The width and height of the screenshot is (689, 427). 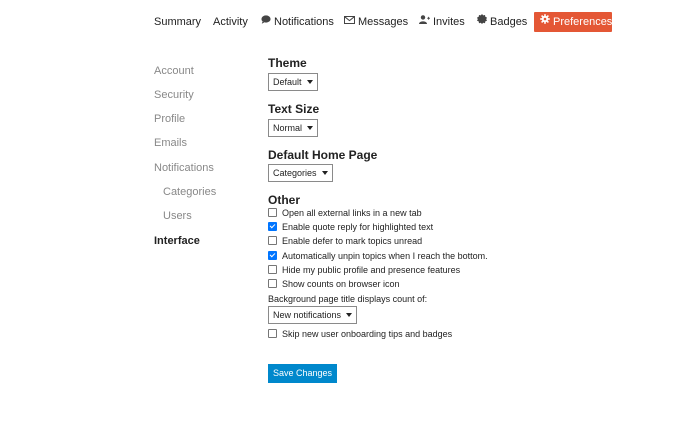 I want to click on nav-invites: Invites, so click(x=442, y=22).